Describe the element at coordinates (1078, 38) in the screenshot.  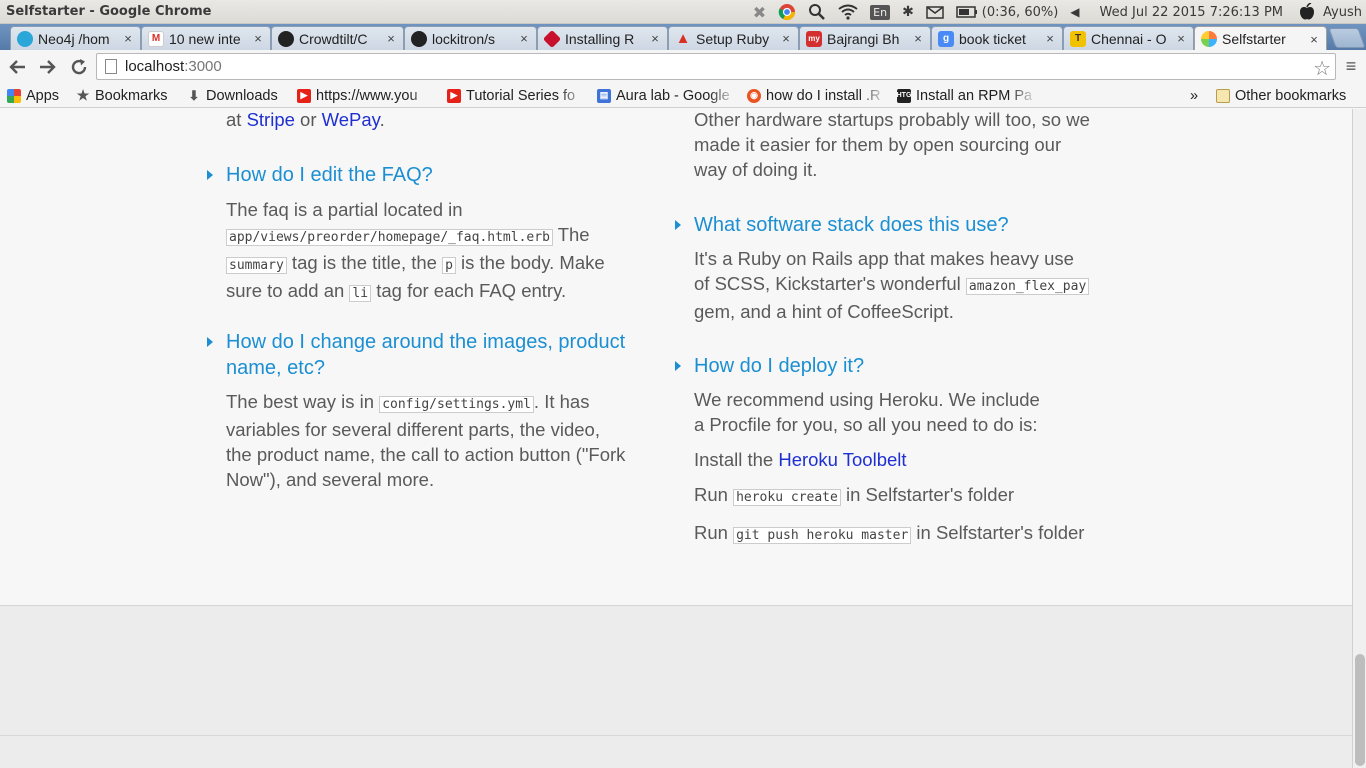
I see `tripadvisor-icon: T` at that location.